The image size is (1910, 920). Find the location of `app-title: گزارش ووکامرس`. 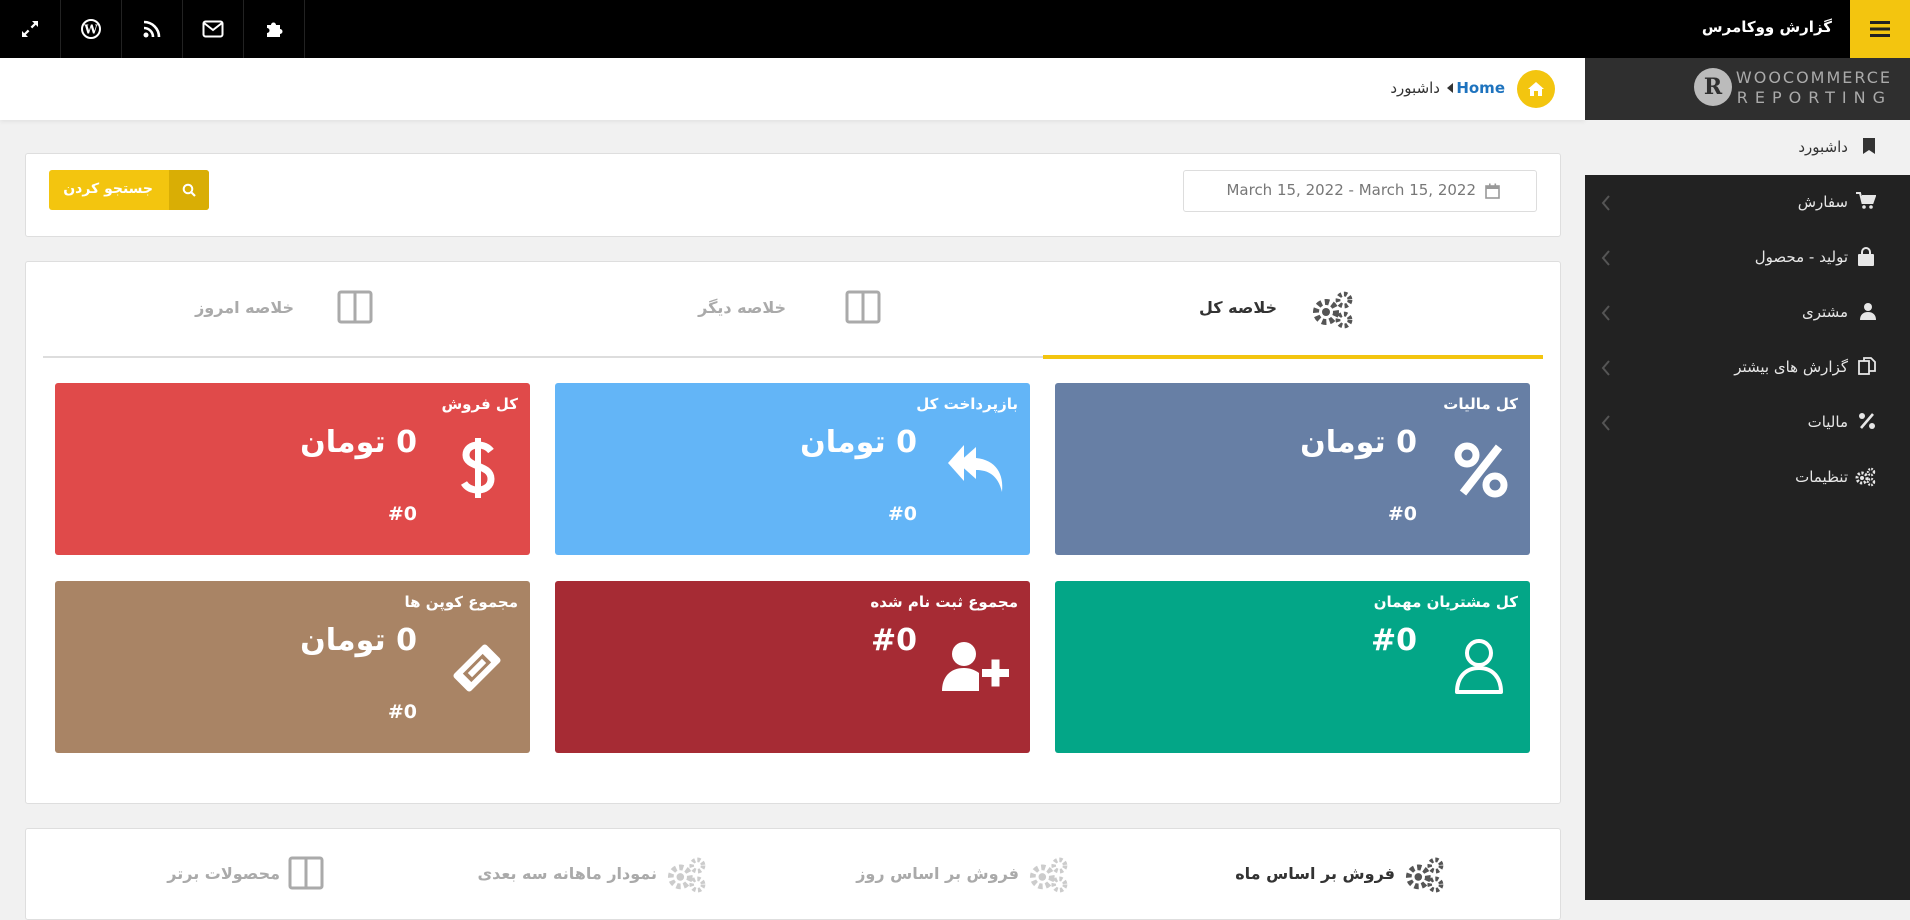

app-title: گزارش ووکامرس is located at coordinates (1766, 27).